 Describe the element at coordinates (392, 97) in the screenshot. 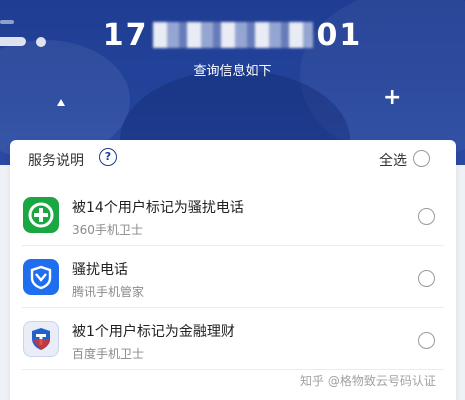

I see `plus-icon: +` at that location.